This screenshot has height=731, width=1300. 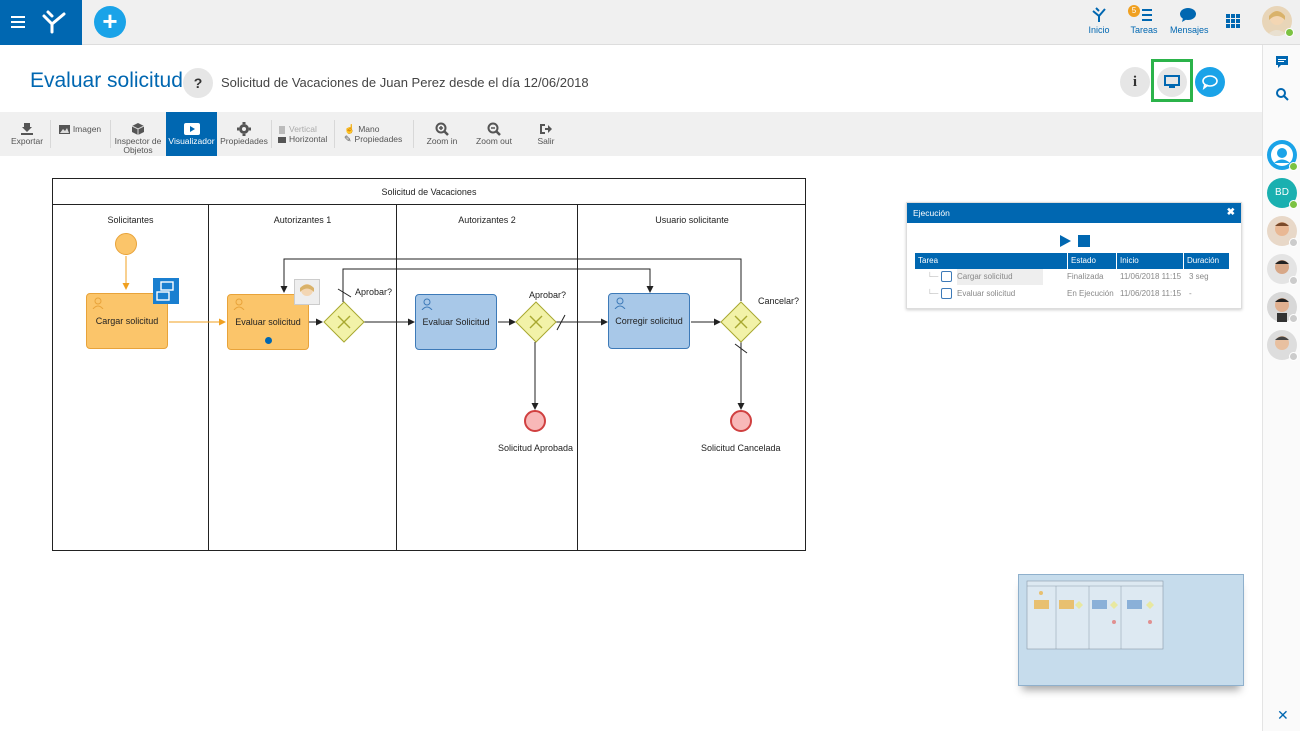 I want to click on properties-button: Propiedades, so click(x=244, y=134).